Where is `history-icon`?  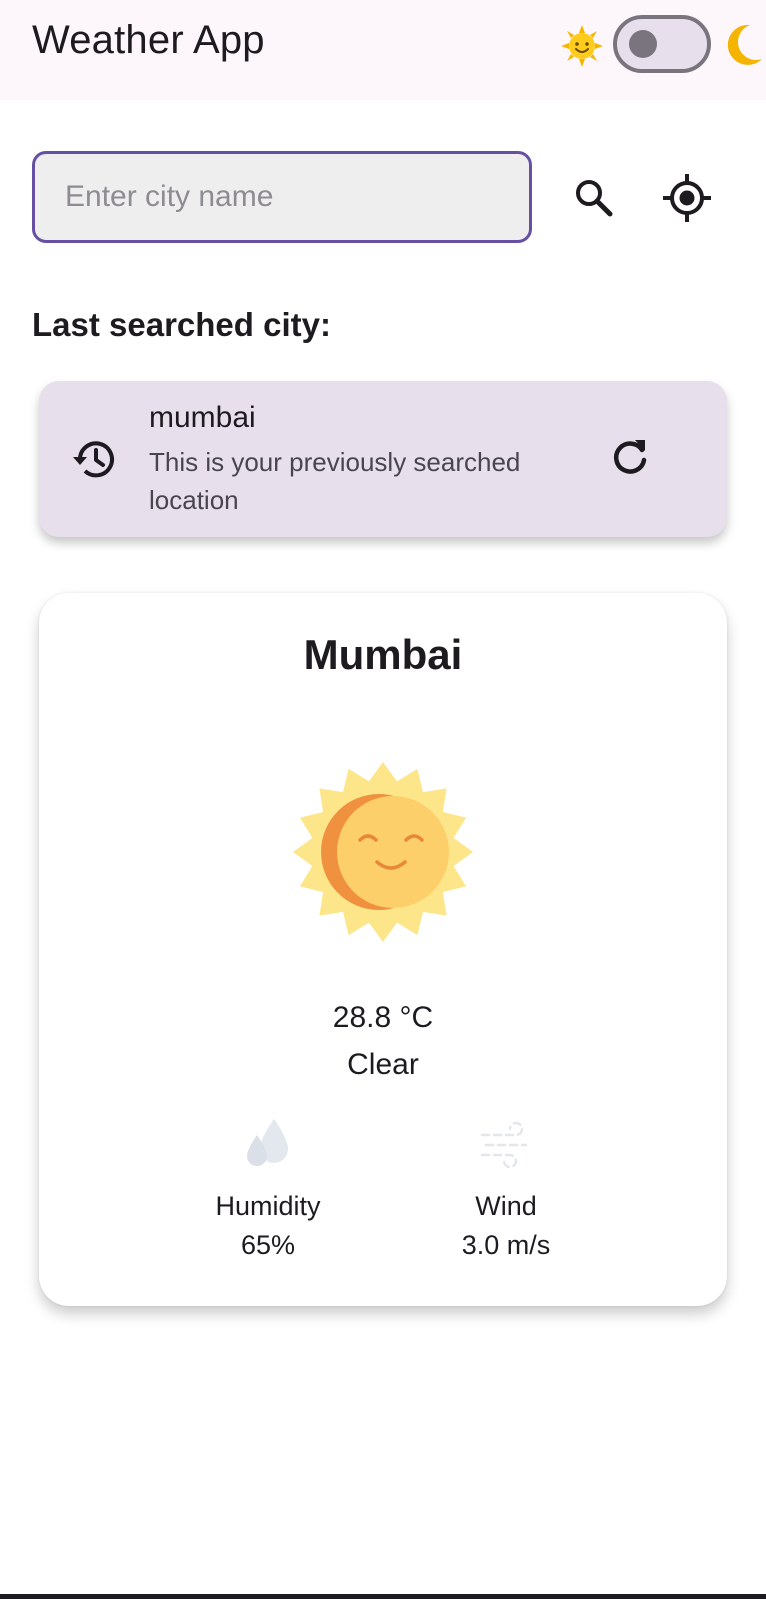
history-icon is located at coordinates (93, 459).